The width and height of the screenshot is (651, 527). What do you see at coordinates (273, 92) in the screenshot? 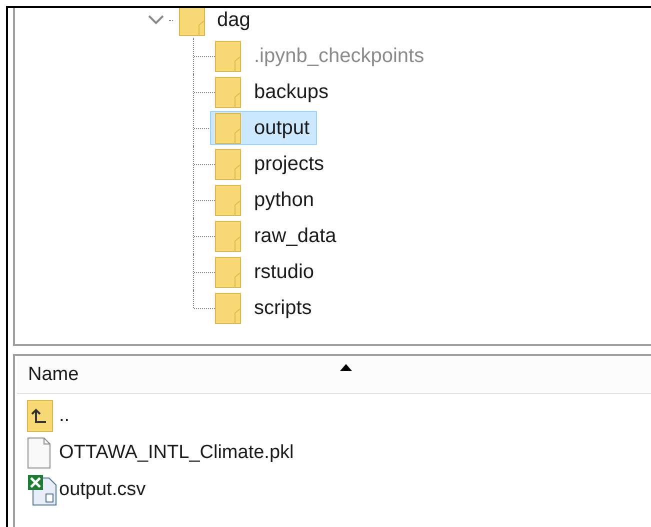
I see `tree-item: backups` at bounding box center [273, 92].